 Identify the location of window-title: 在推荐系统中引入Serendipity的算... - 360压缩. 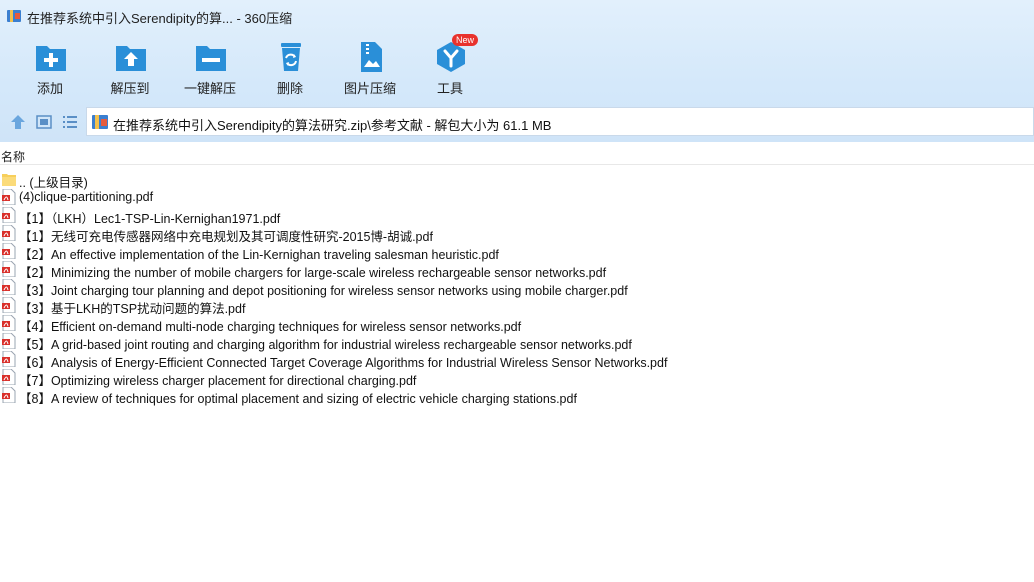
(160, 18).